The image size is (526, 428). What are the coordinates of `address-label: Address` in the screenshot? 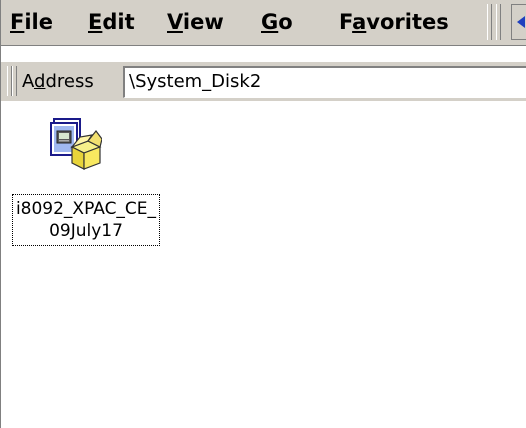 It's located at (58, 81).